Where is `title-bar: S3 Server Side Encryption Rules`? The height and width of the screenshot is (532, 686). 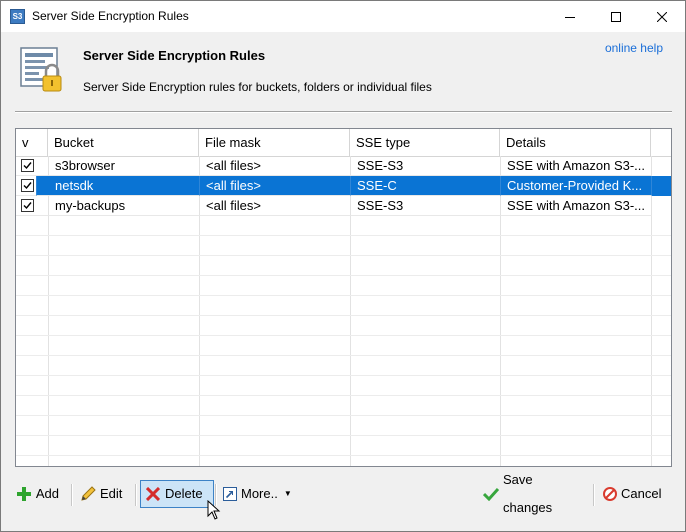 title-bar: S3 Server Side Encryption Rules is located at coordinates (343, 16).